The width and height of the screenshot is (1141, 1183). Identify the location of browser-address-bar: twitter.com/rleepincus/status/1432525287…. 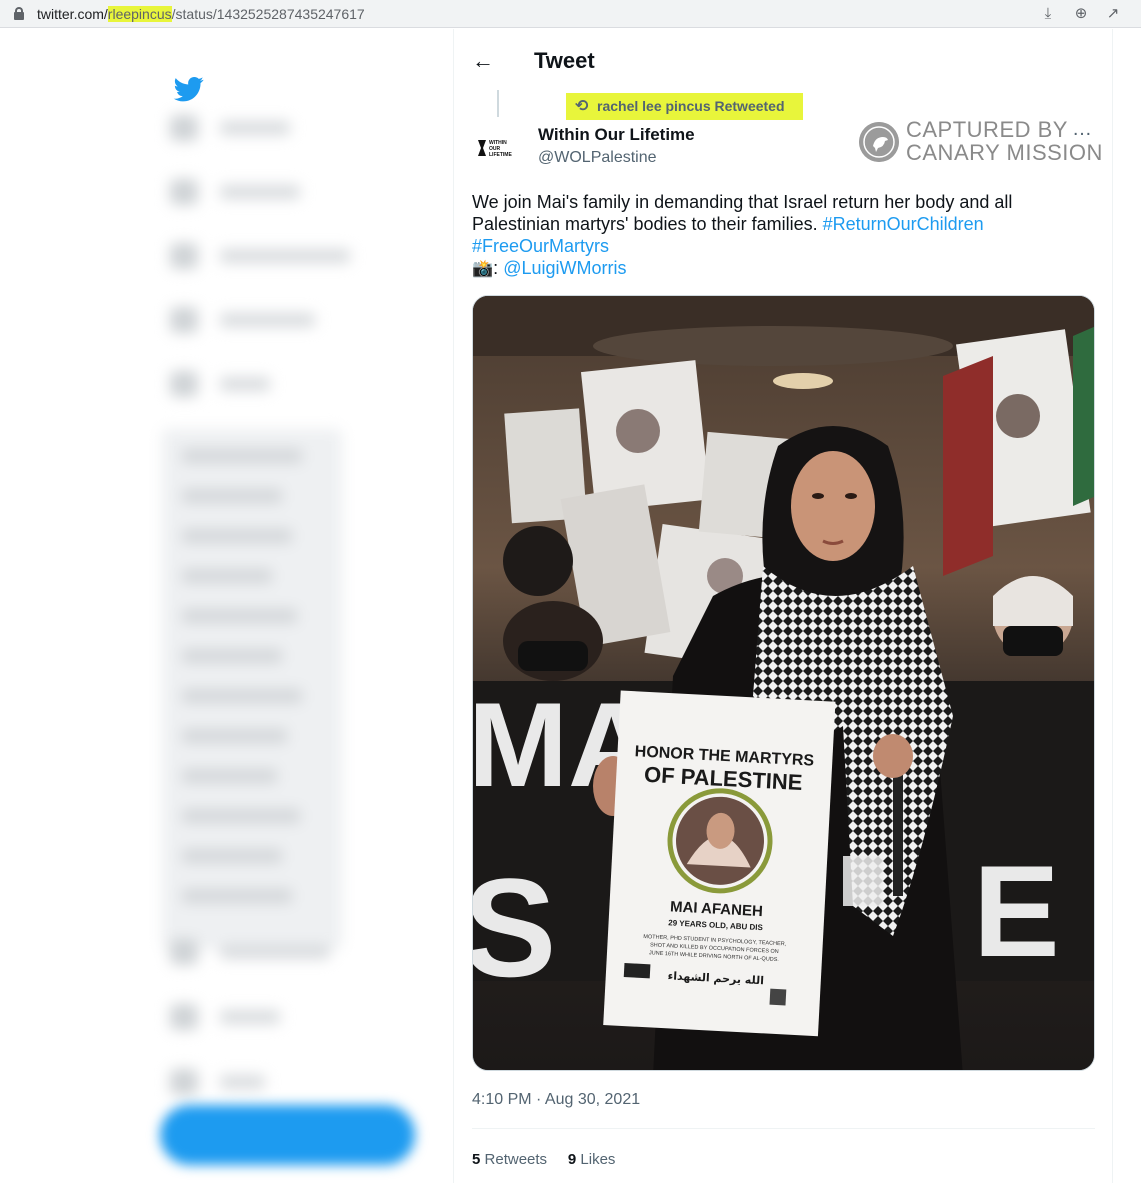
(570, 14).